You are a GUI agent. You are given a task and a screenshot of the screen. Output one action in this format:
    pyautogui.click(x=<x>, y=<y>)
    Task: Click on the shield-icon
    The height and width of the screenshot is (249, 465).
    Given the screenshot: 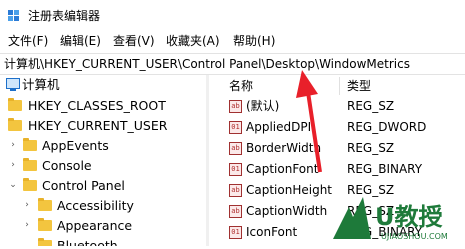 What is the action you would take?
    pyautogui.click(x=352, y=218)
    